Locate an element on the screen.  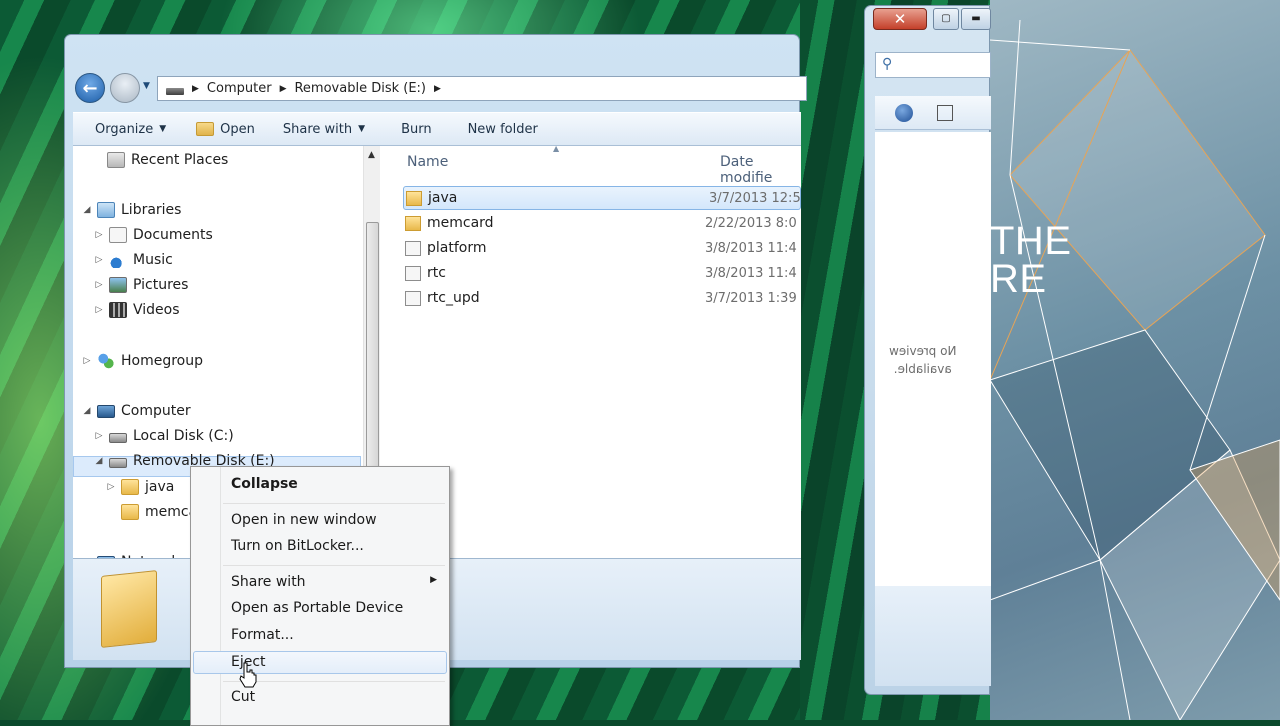
tree-item-music: ▷ Music is located at coordinates (134, 260).